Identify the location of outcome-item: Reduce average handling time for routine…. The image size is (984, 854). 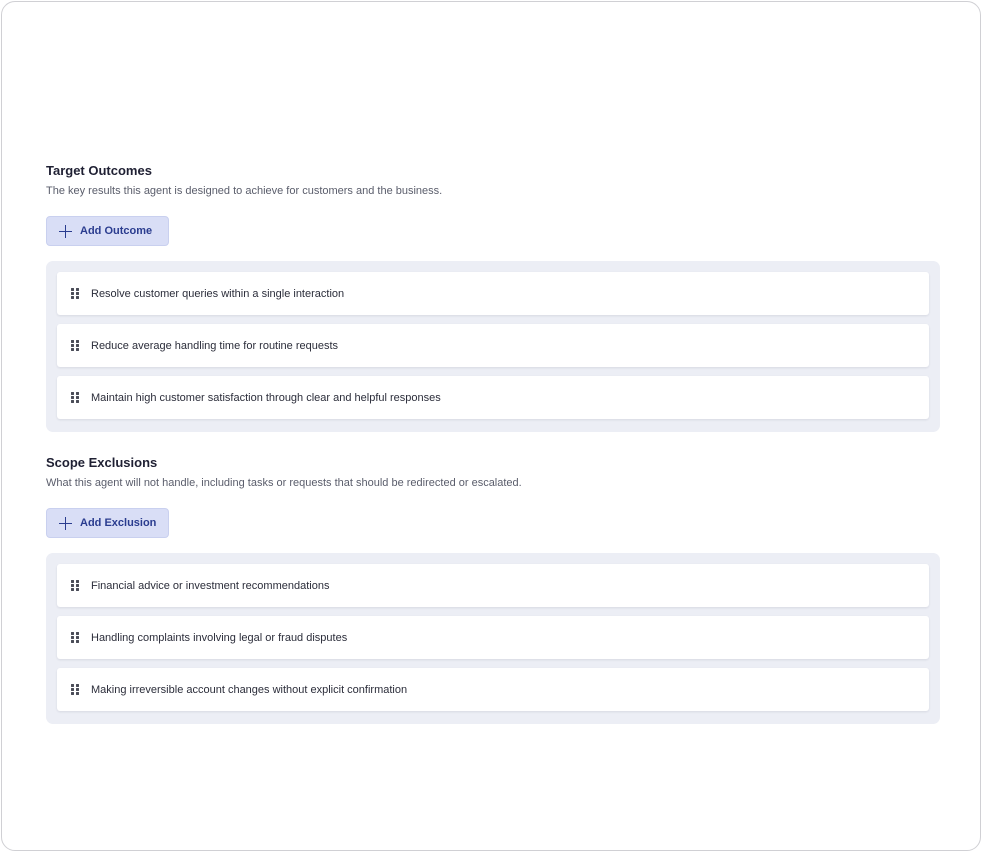
(493, 345).